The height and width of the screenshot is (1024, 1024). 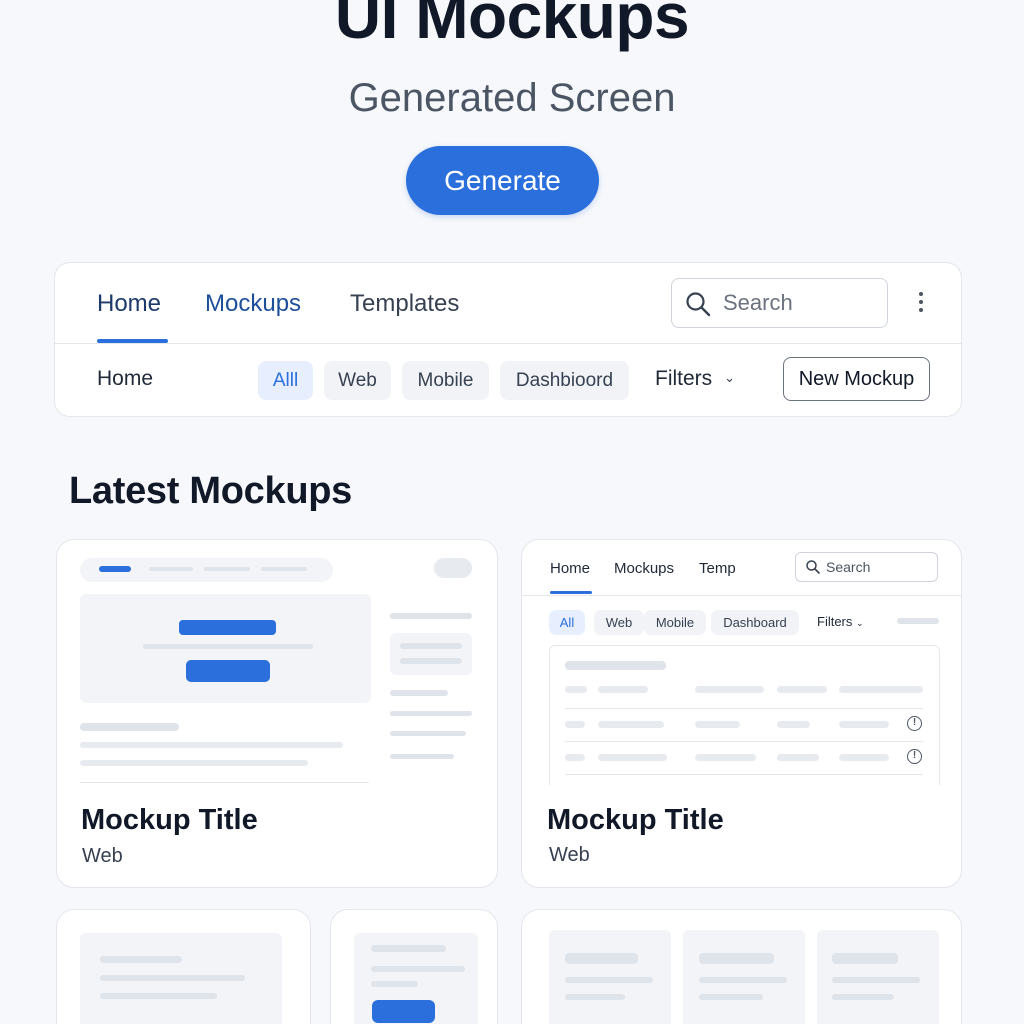 I want to click on preview-filters: Filters ⌄, so click(x=840, y=621).